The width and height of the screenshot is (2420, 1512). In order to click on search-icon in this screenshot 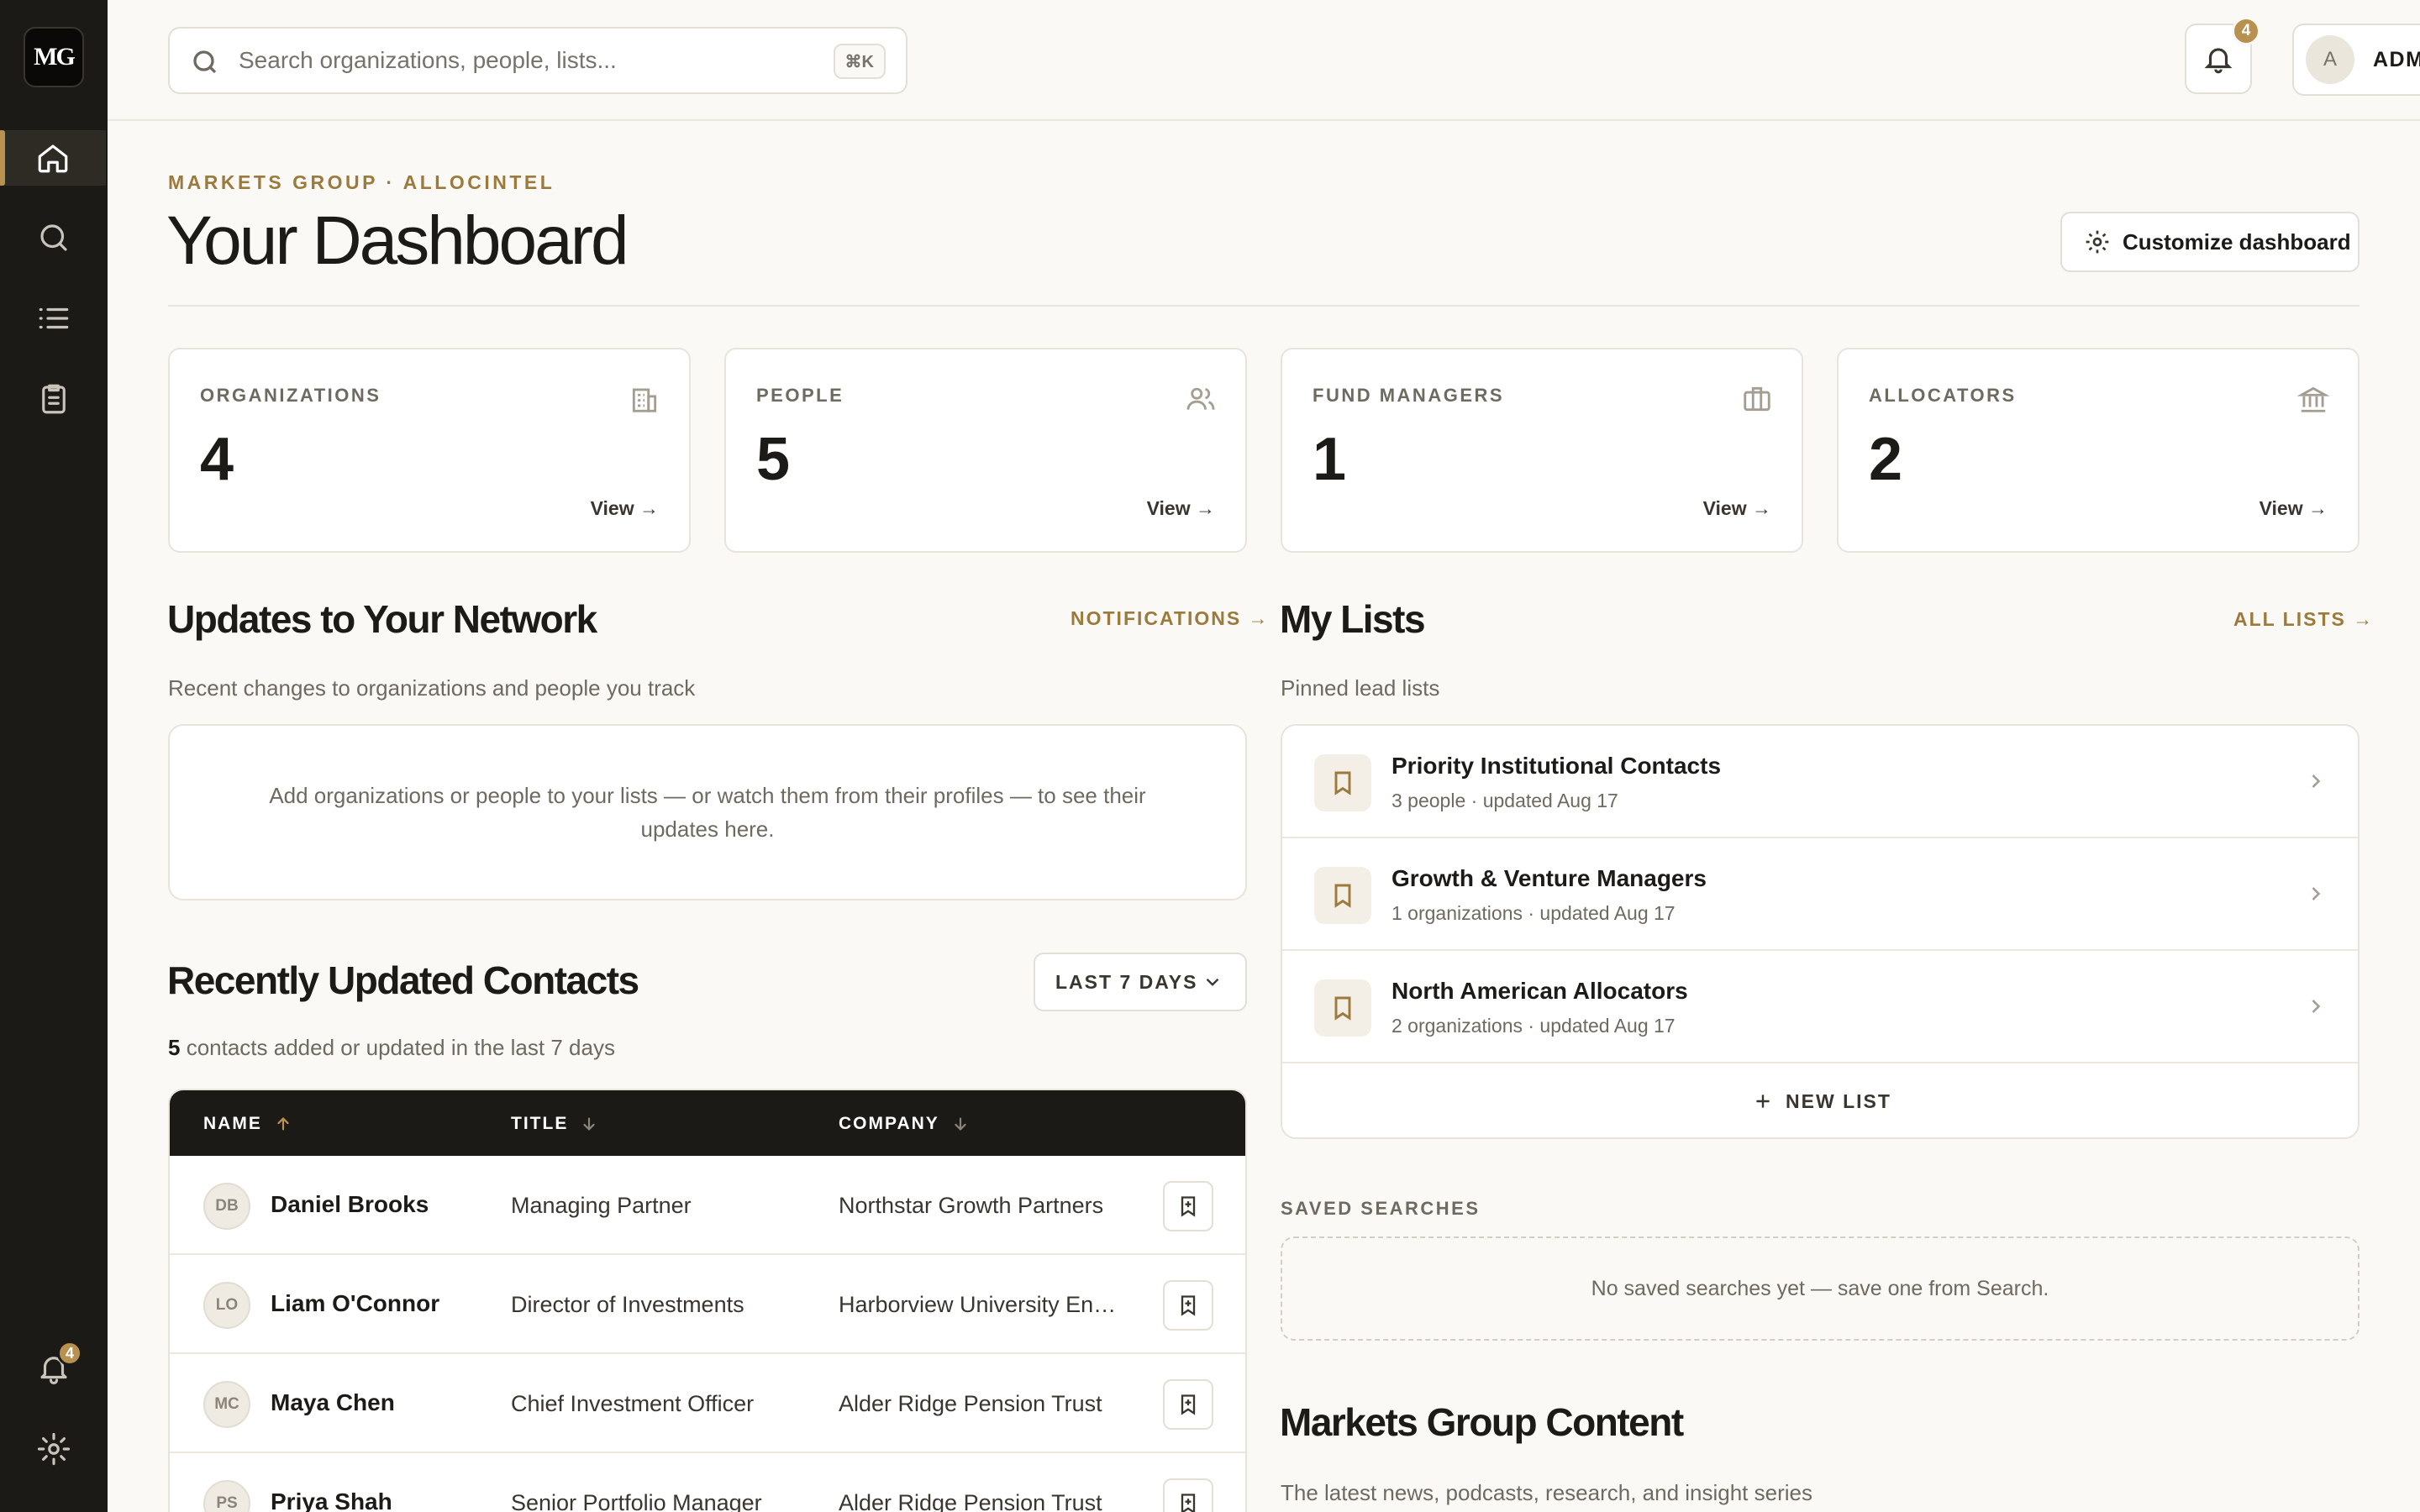, I will do `click(205, 62)`.